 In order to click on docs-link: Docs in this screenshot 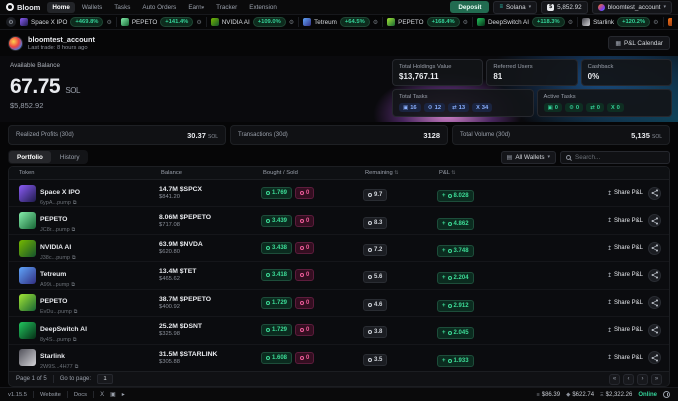, I will do `click(80, 395)`.